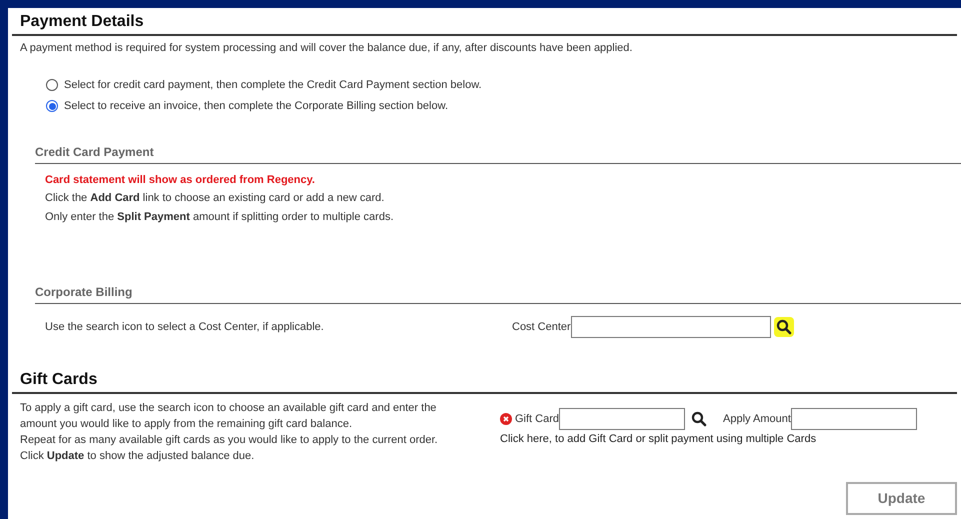 This screenshot has height=519, width=961. Describe the element at coordinates (256, 106) in the screenshot. I see `radio-label: Select to receive an invoice, then complete the Corporate Billing section below.` at that location.